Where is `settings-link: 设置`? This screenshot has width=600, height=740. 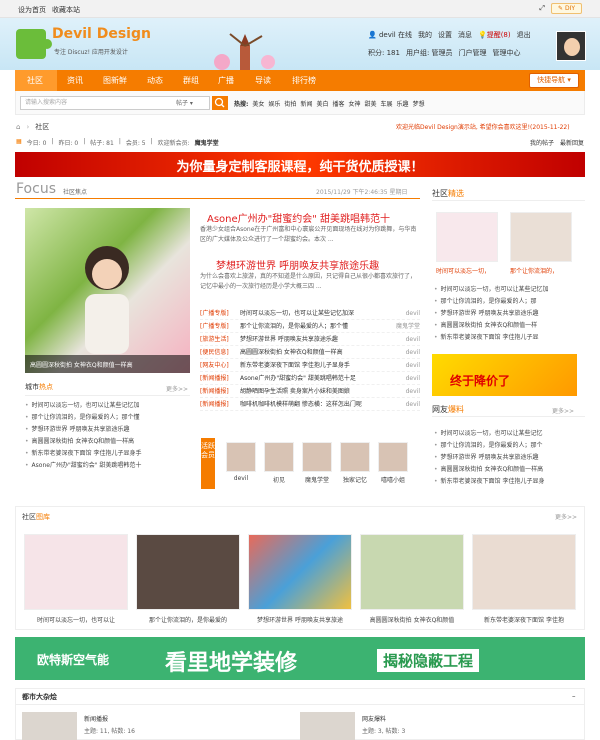
settings-link: 设置 is located at coordinates (445, 35).